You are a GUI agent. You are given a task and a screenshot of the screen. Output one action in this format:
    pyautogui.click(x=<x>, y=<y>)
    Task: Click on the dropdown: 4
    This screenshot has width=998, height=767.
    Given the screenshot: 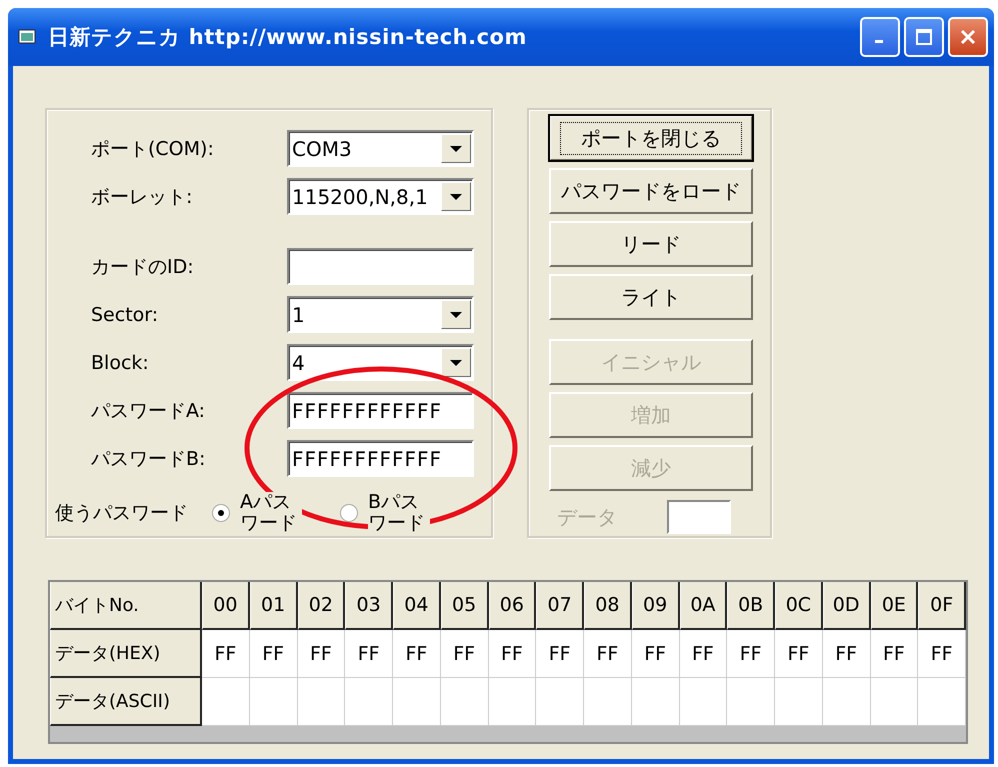 What is the action you would take?
    pyautogui.click(x=380, y=362)
    